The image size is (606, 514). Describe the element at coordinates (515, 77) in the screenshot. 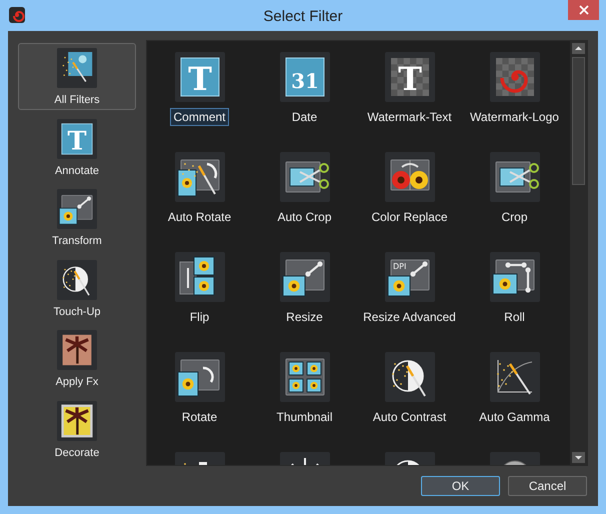

I see `spiral-icon` at that location.